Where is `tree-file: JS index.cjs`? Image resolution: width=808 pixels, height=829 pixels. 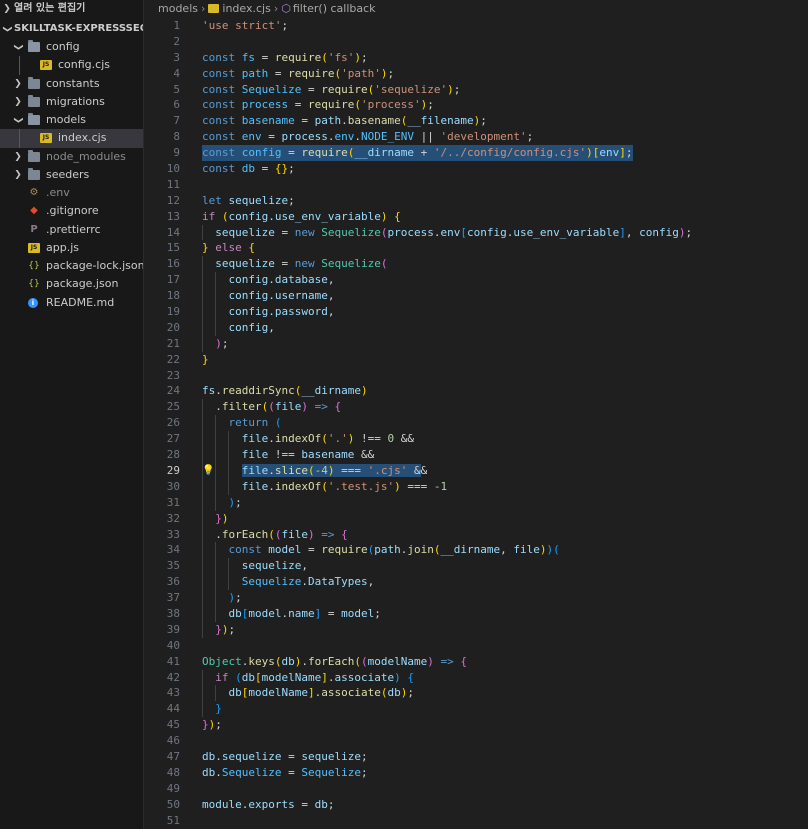
tree-file: JS index.cjs is located at coordinates (71, 138).